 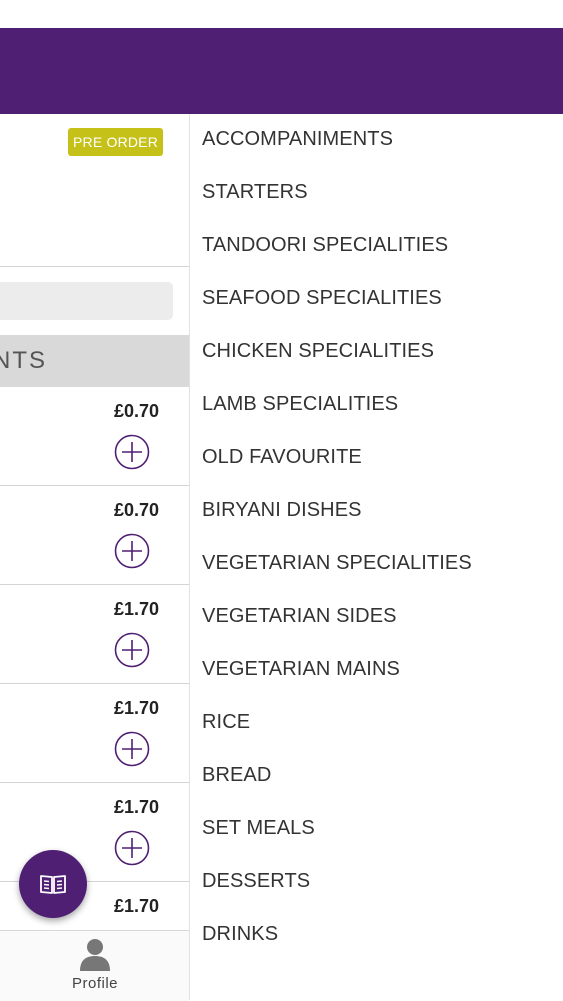 What do you see at coordinates (240, 934) in the screenshot?
I see `category-item-drinks: DRINKS` at bounding box center [240, 934].